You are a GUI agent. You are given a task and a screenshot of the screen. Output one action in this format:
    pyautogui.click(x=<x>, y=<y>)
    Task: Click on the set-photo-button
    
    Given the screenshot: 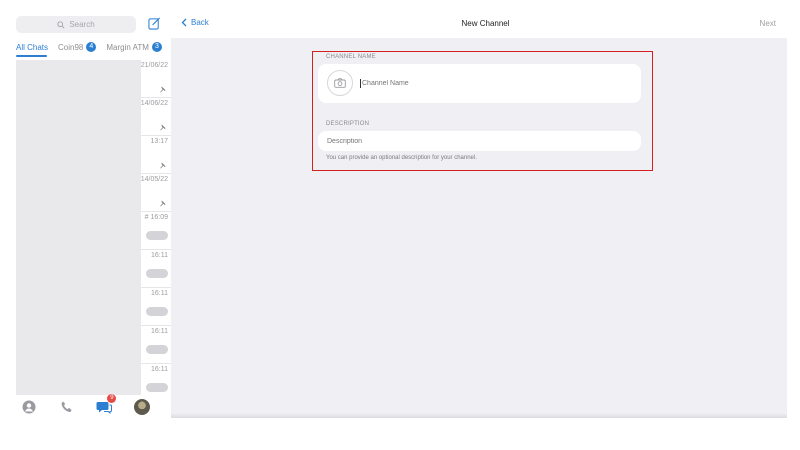 What is the action you would take?
    pyautogui.click(x=340, y=83)
    